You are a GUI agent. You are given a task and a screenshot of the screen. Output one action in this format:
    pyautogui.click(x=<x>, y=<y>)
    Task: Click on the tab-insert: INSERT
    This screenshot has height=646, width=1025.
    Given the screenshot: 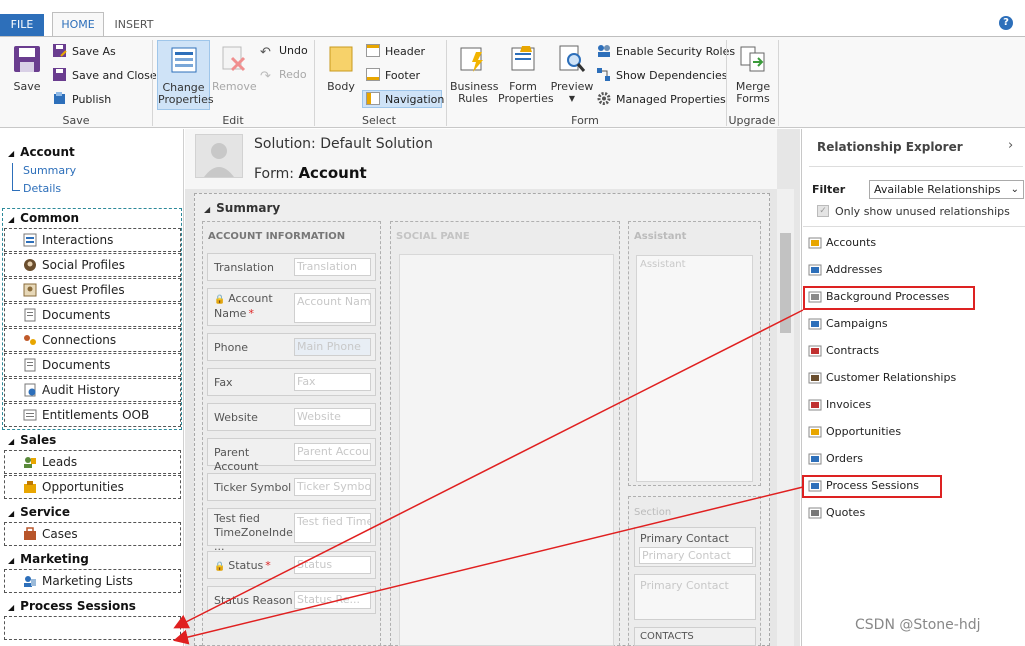 What is the action you would take?
    pyautogui.click(x=134, y=25)
    